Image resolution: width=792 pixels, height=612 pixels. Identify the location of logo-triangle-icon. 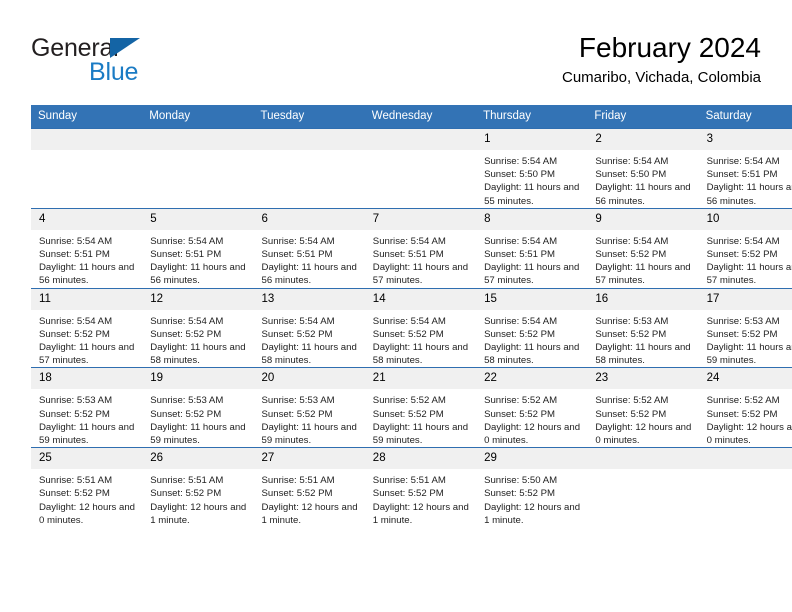
(125, 48).